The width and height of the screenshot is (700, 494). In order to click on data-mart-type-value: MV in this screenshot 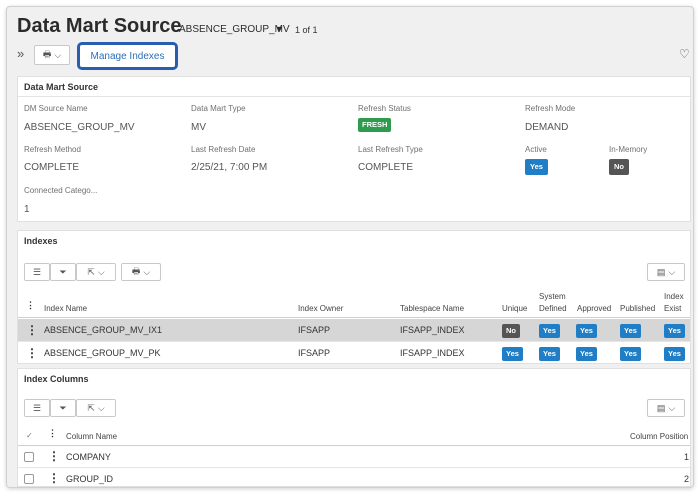, I will do `click(198, 127)`.